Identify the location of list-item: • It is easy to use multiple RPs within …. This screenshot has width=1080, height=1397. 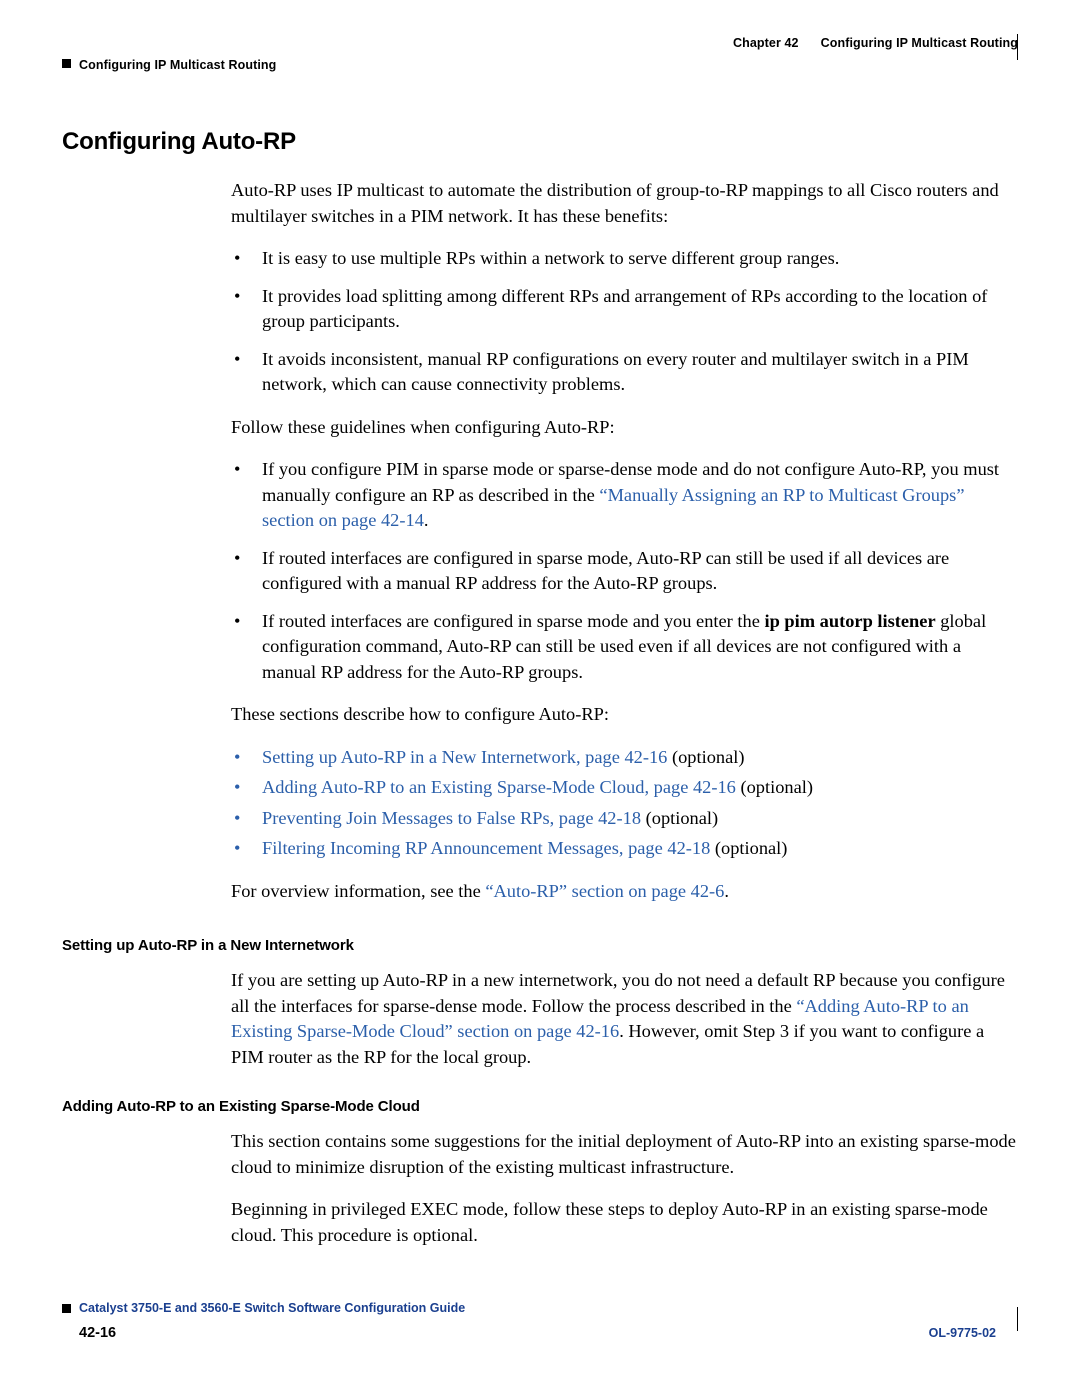
(540, 259).